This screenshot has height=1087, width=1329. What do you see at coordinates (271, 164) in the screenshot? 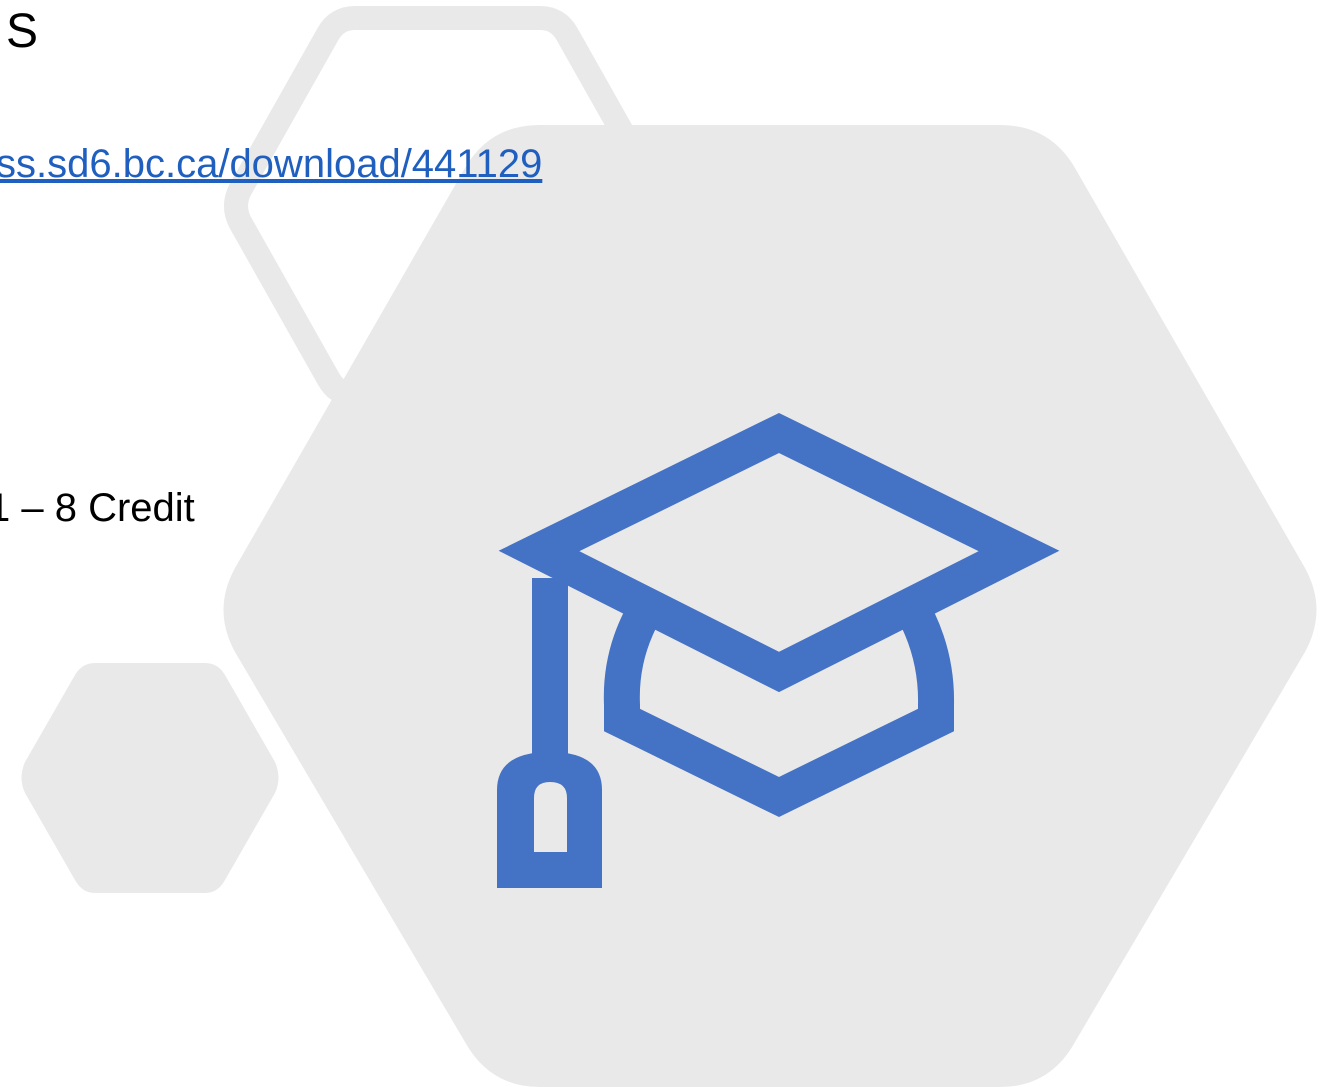
I see `download-link: ss.sd6.bc.ca/download/441129` at bounding box center [271, 164].